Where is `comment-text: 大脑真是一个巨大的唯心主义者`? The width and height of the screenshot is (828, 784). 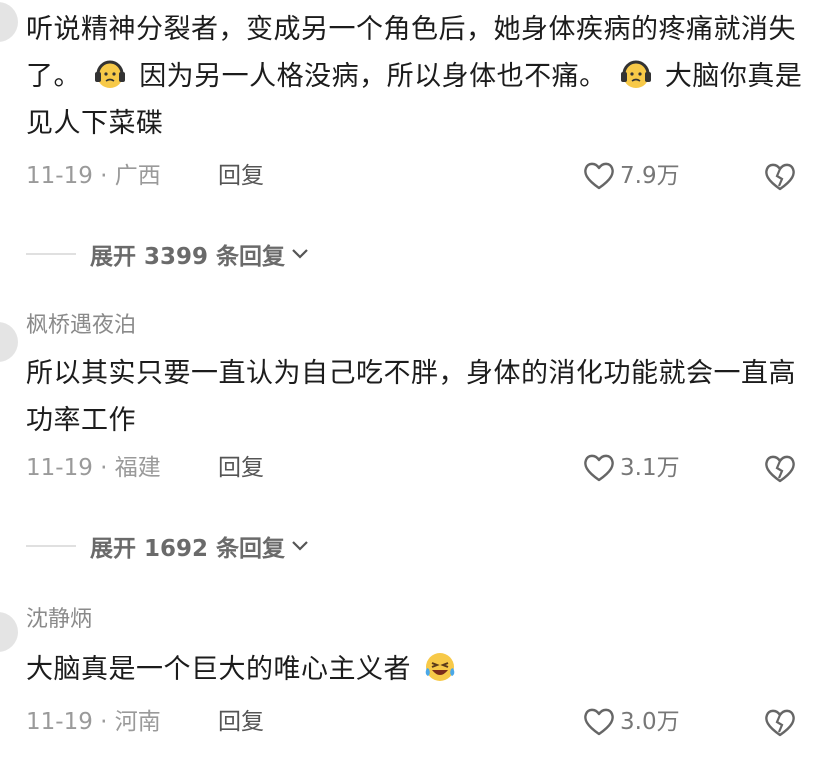
comment-text: 大脑真是一个巨大的唯心主义者 is located at coordinates (416, 669).